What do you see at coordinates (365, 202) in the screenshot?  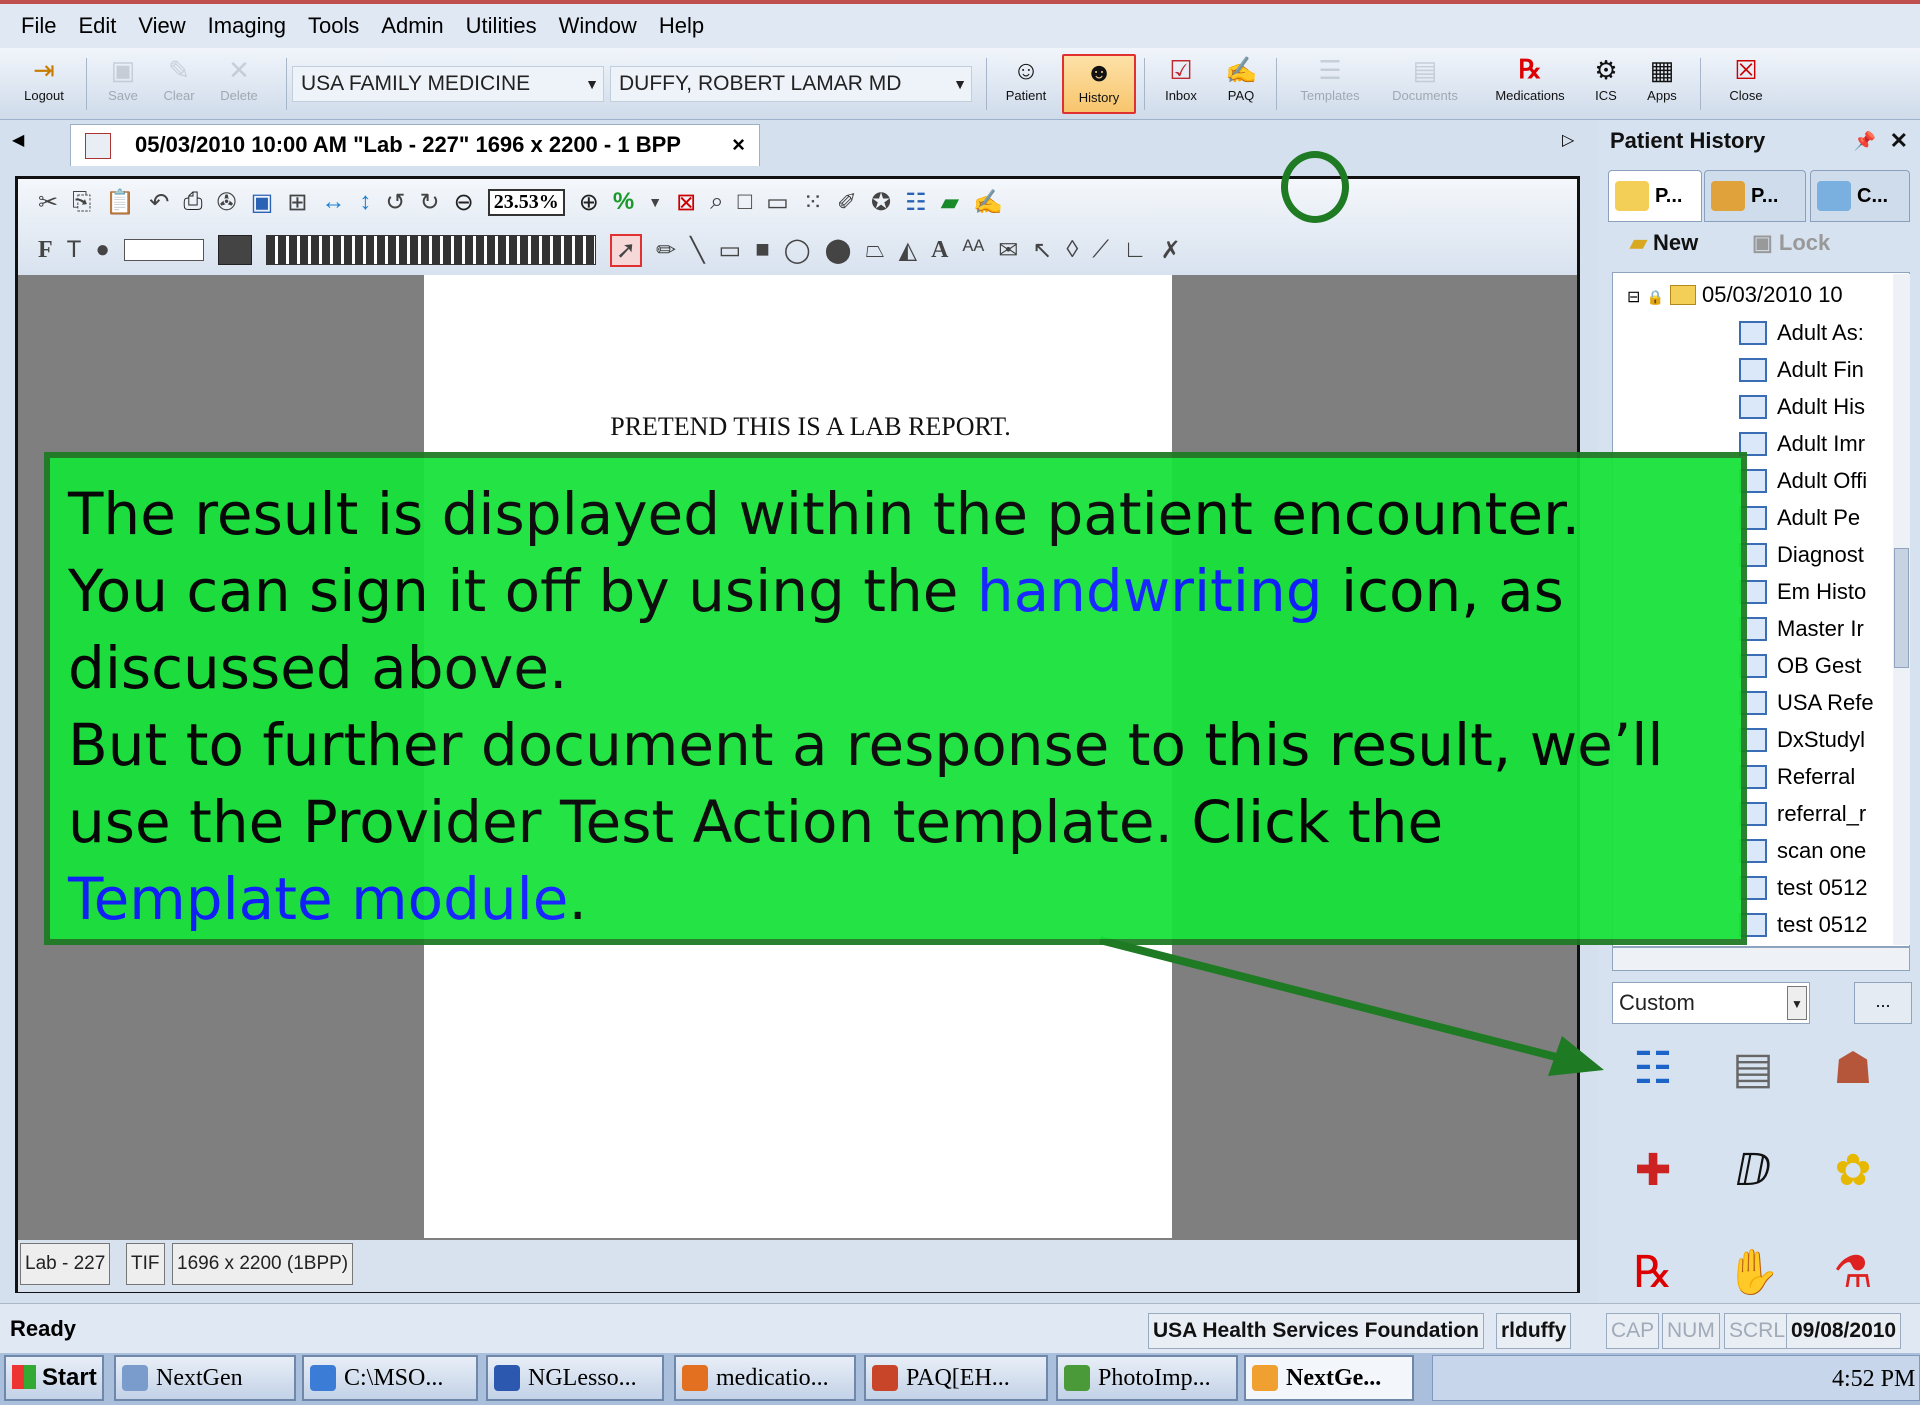 I see `fit-height-icon: ↕` at bounding box center [365, 202].